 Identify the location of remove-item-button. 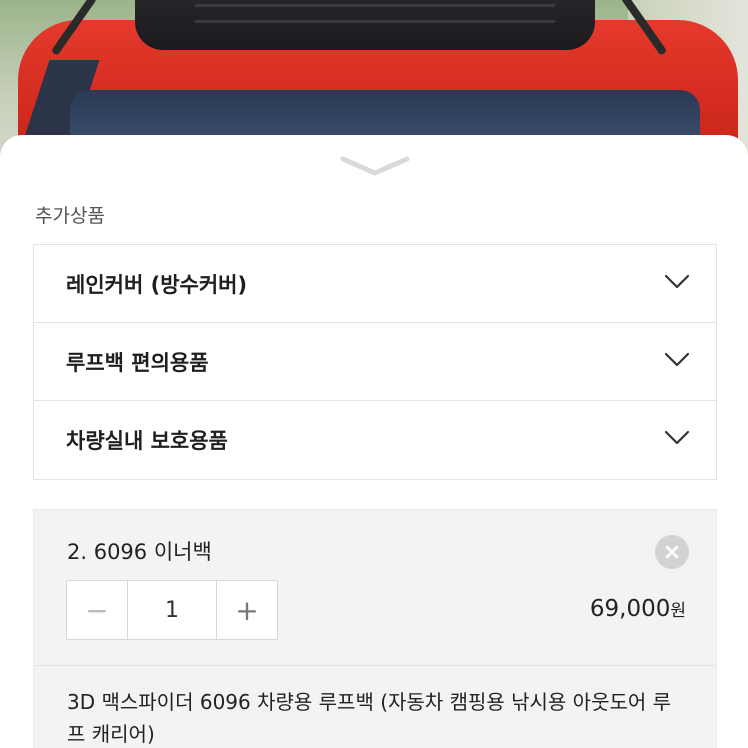
(672, 552).